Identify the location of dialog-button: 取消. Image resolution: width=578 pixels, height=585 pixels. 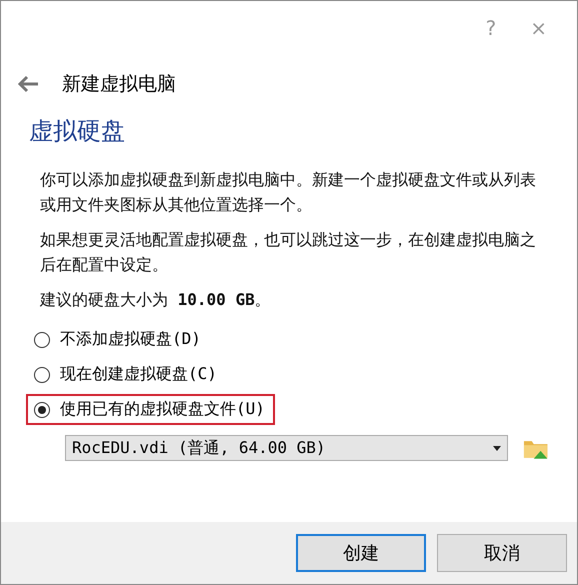
(502, 553).